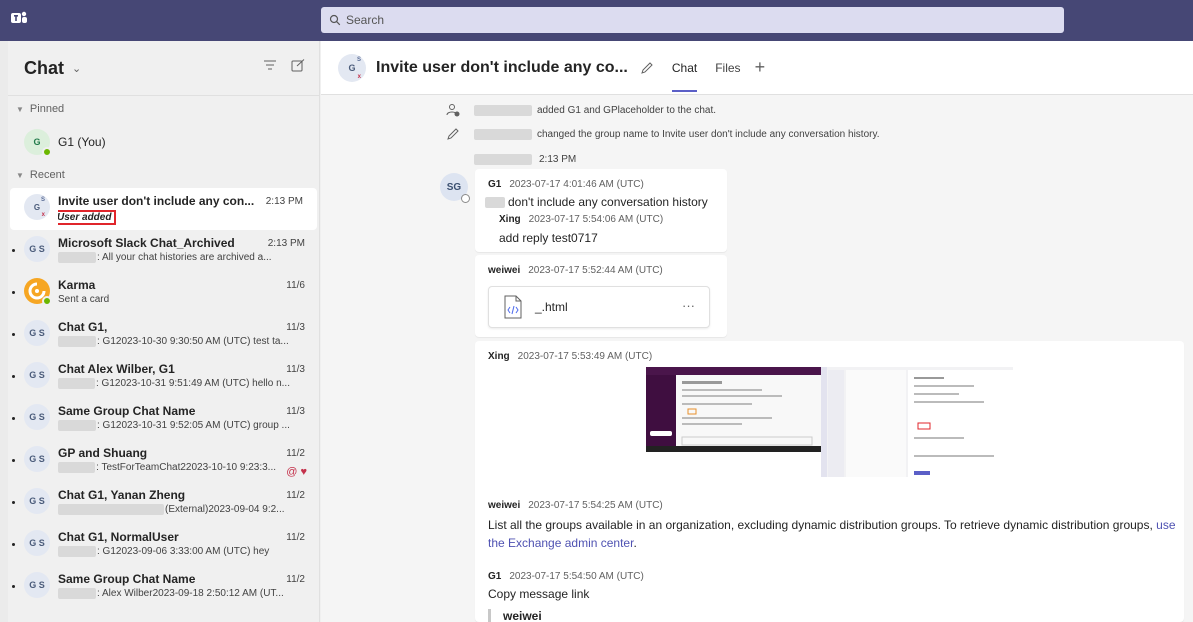 The width and height of the screenshot is (1193, 622). Describe the element at coordinates (163, 68) in the screenshot. I see `chat-list-header: Chat ⌄` at that location.